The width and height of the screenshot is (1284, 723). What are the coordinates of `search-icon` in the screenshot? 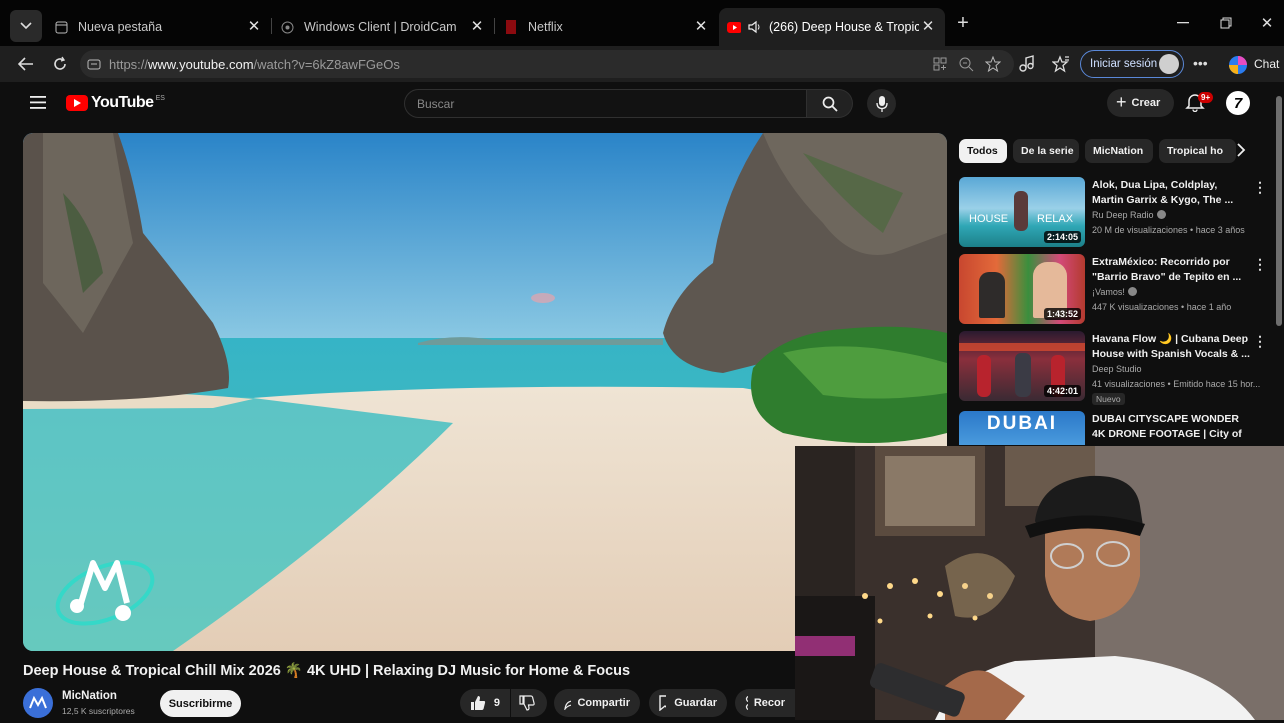 It's located at (830, 104).